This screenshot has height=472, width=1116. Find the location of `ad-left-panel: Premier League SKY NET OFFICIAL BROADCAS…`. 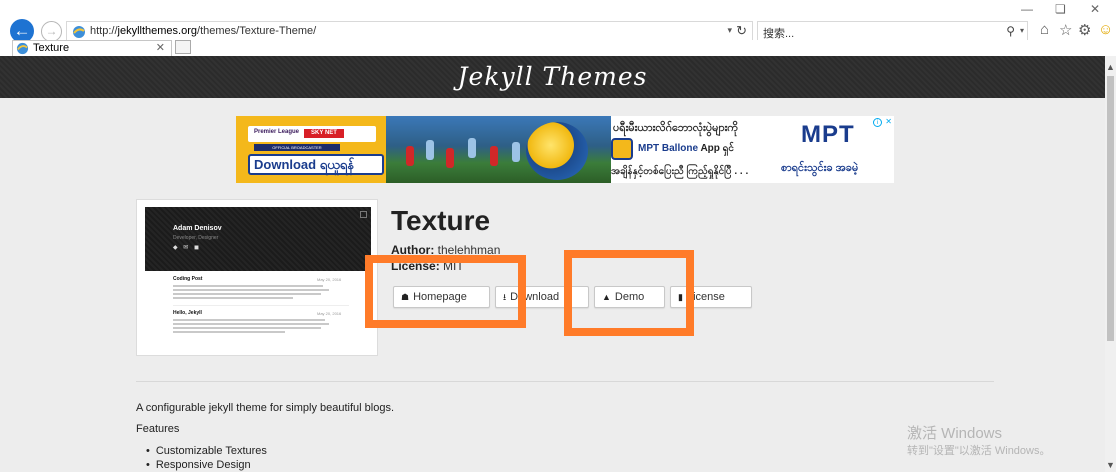

ad-left-panel: Premier League SKY NET OFFICIAL BROADCAS… is located at coordinates (310, 149).